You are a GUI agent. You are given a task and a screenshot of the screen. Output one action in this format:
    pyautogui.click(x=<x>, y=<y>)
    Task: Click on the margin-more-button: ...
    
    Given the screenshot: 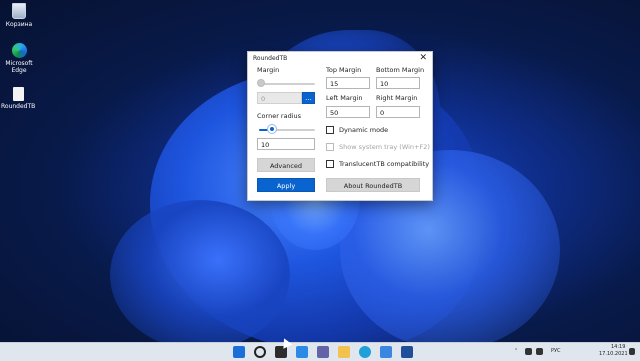 What is the action you would take?
    pyautogui.click(x=308, y=98)
    